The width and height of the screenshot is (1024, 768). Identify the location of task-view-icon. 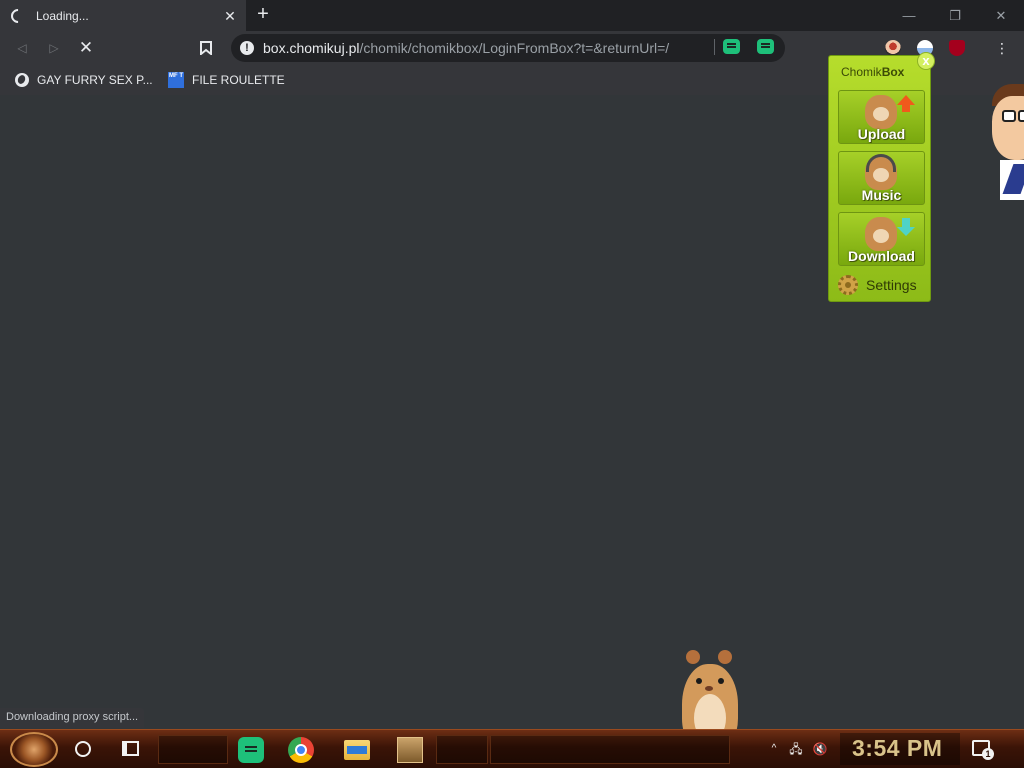
(130, 748).